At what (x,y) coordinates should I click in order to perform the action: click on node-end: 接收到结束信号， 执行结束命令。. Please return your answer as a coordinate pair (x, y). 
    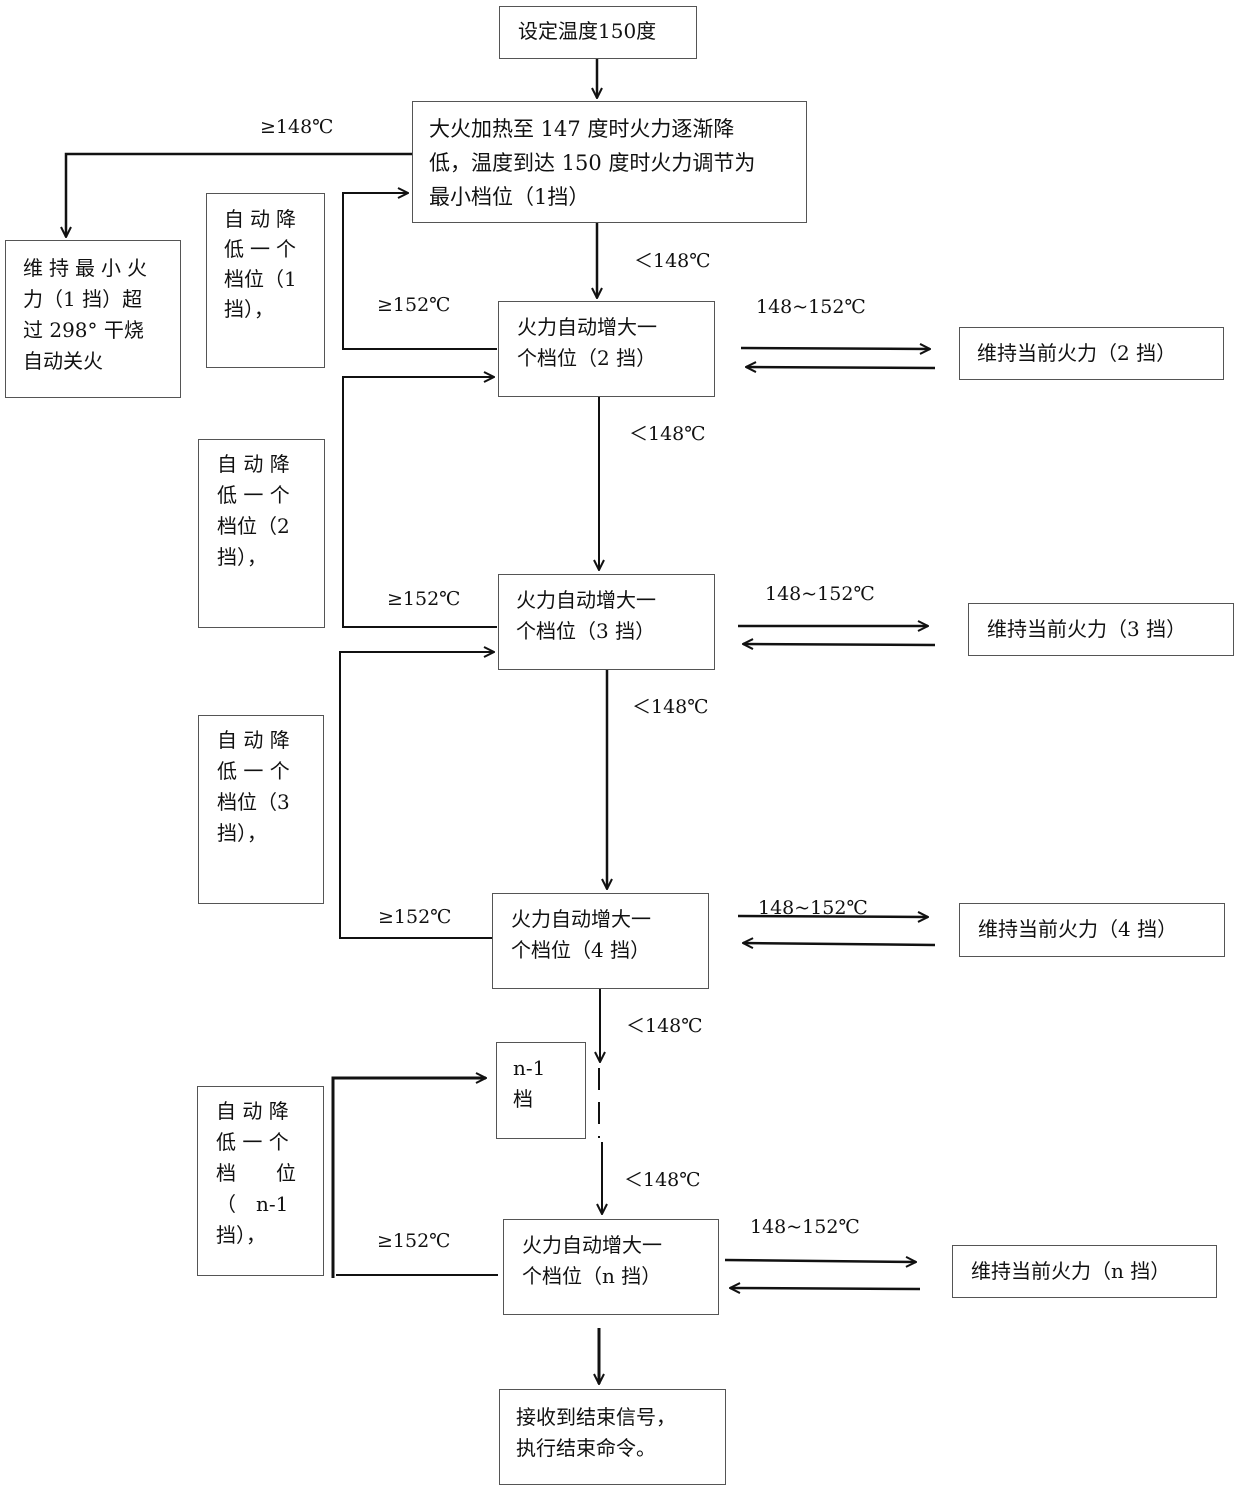
    Looking at the image, I should click on (612, 1437).